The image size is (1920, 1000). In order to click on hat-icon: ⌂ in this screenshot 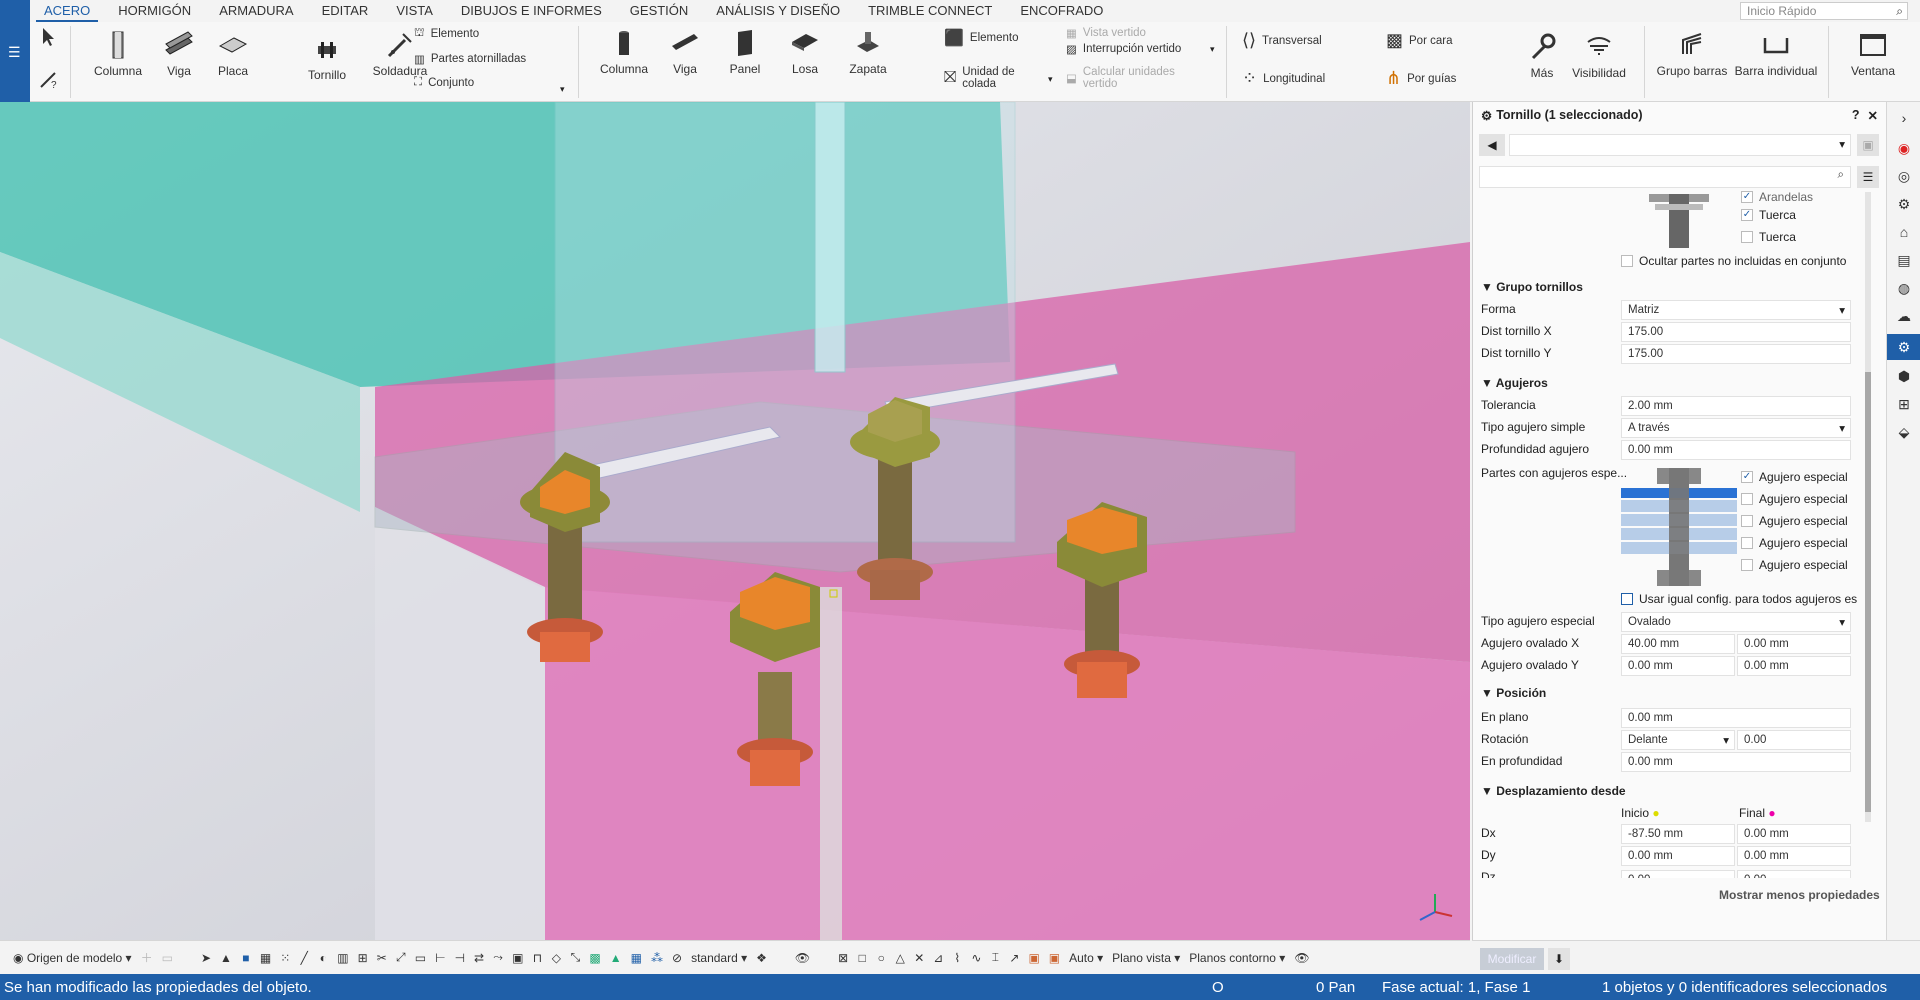, I will do `click(1904, 233)`.